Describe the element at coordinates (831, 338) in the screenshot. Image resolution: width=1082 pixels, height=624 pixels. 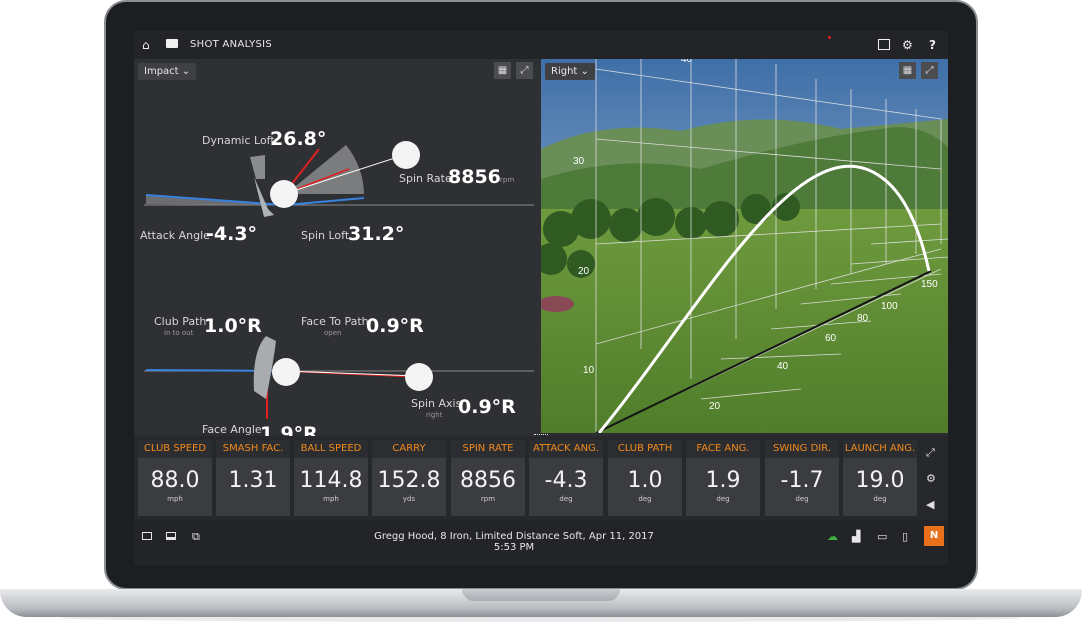
I see `distance-tick: 60` at that location.